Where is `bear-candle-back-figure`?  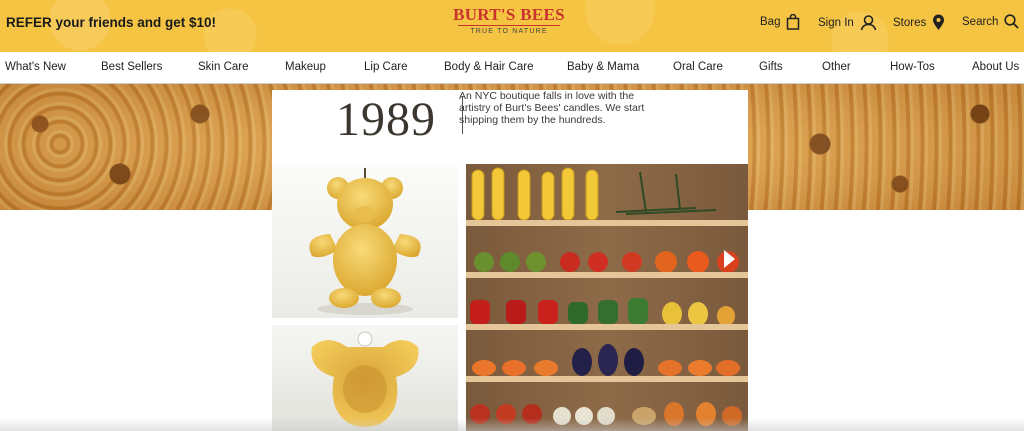 bear-candle-back-figure is located at coordinates (365, 379).